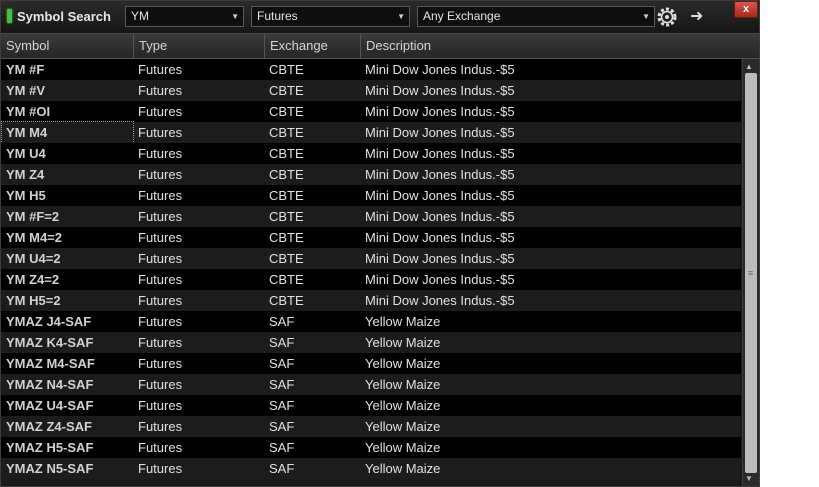  Describe the element at coordinates (371, 132) in the screenshot. I see `table-row: YM M4 Futures CBTE Mini Dow Jones Indus.-$5` at that location.